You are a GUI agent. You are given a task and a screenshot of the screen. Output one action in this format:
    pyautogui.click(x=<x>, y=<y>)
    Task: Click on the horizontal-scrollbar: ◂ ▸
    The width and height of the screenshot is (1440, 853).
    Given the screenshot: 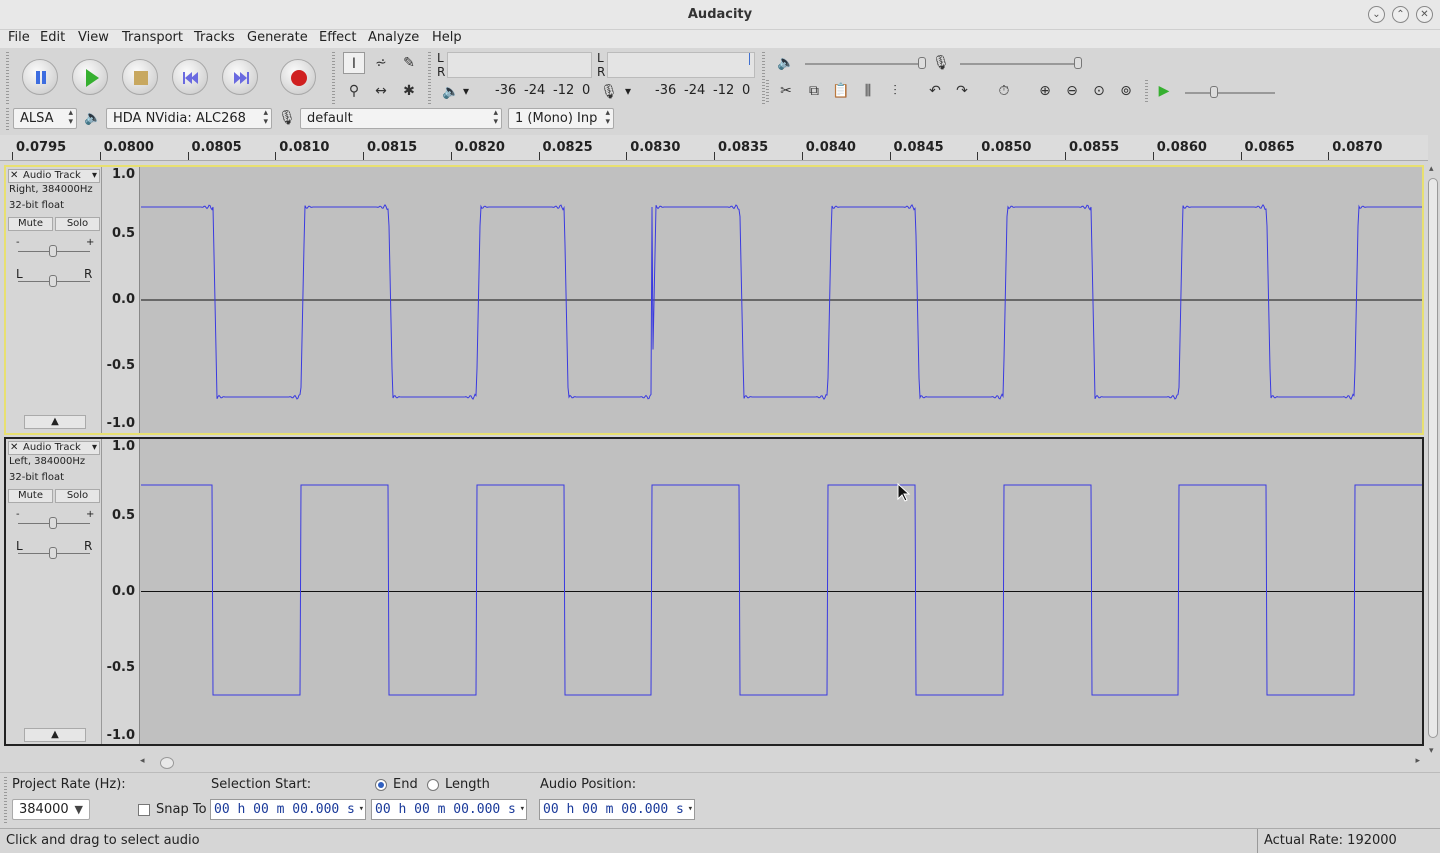 What is the action you would take?
    pyautogui.click(x=780, y=763)
    